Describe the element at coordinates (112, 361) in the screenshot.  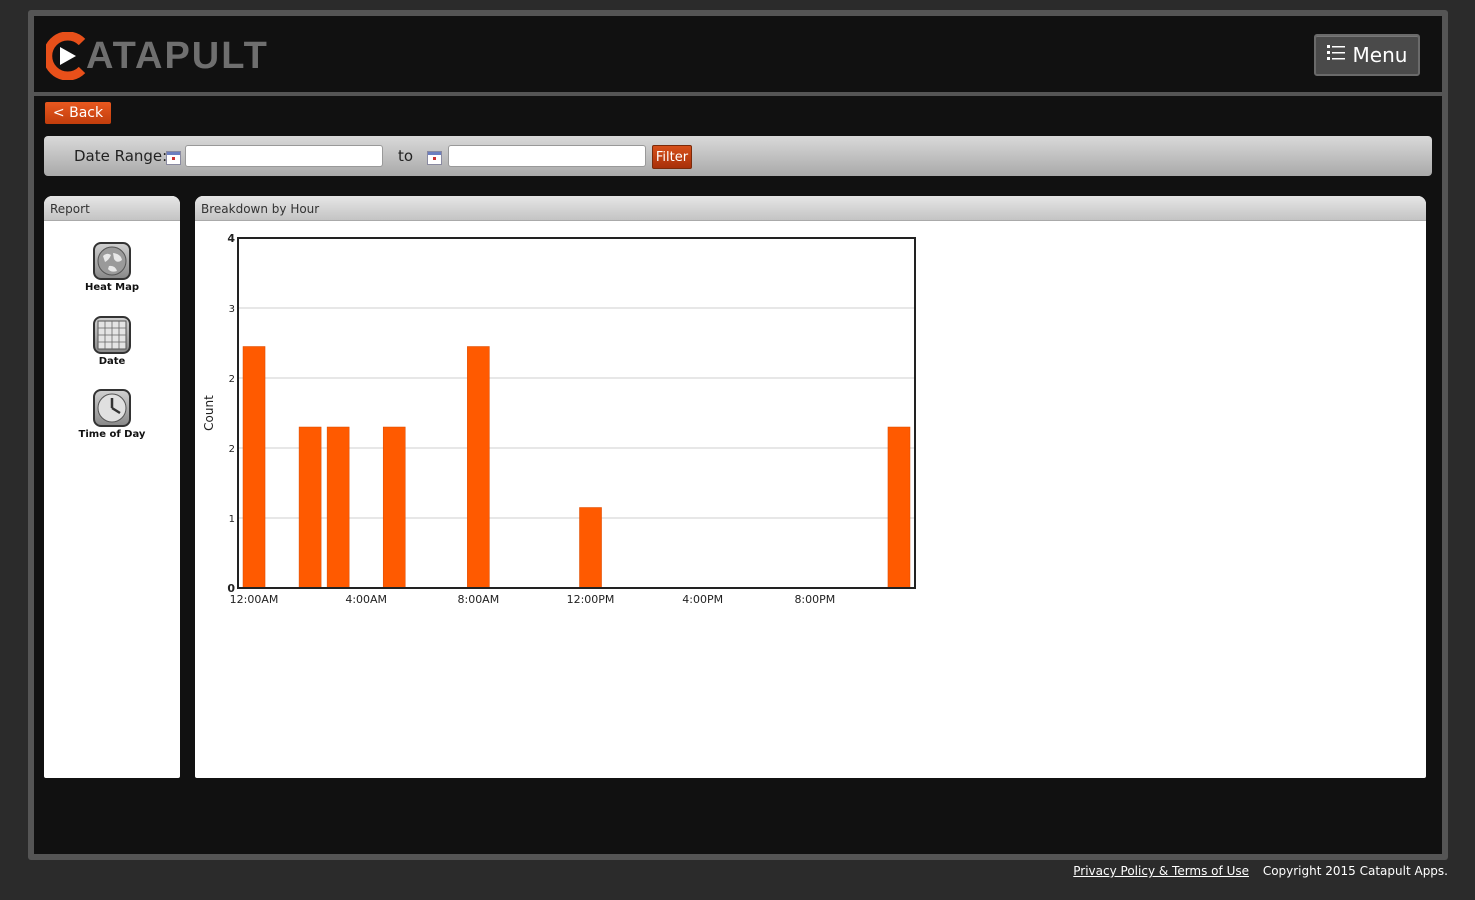
I see `report-item-label: Date` at that location.